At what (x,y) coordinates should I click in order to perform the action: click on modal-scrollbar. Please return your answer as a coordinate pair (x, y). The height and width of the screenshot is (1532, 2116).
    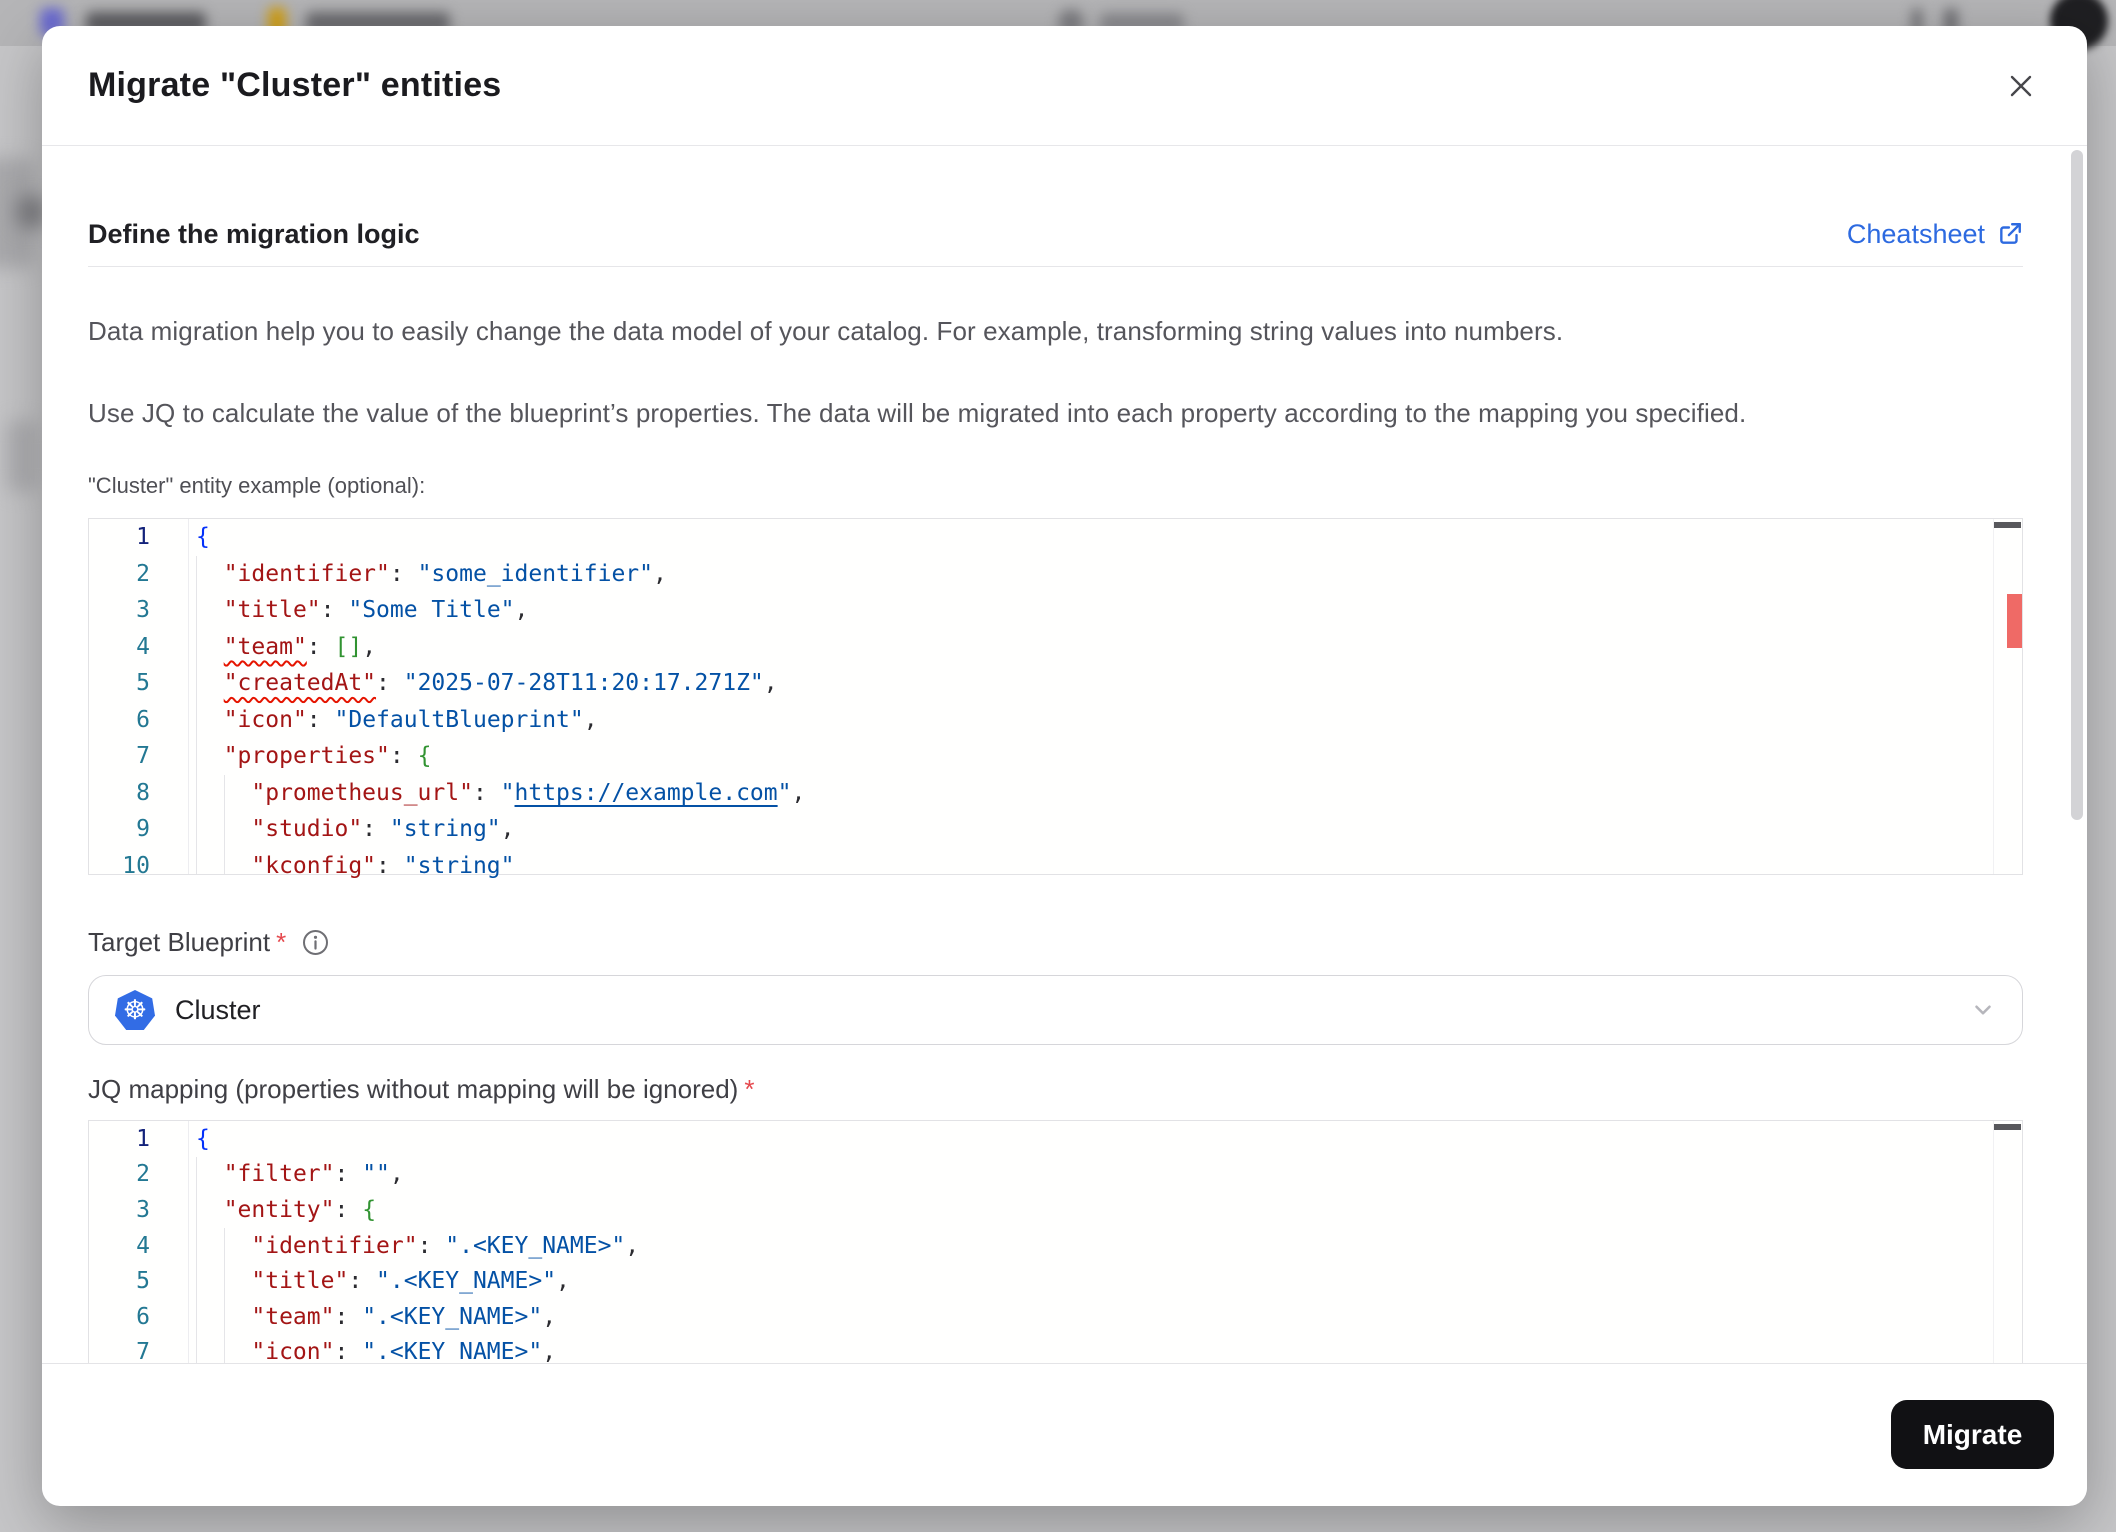
    Looking at the image, I should click on (2077, 485).